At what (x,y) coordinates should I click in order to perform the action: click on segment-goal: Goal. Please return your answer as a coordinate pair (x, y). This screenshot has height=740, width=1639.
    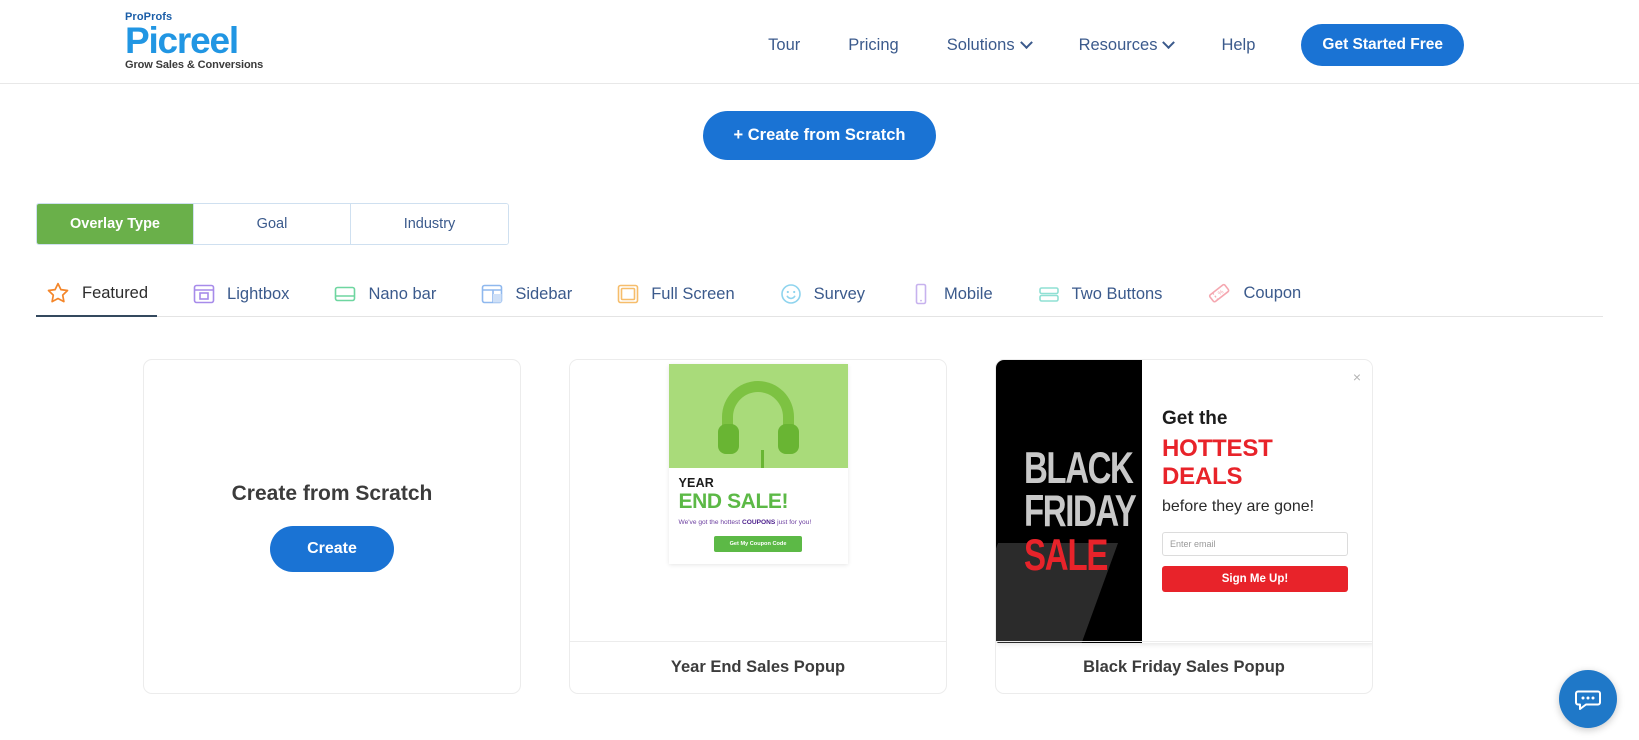
    Looking at the image, I should click on (272, 224).